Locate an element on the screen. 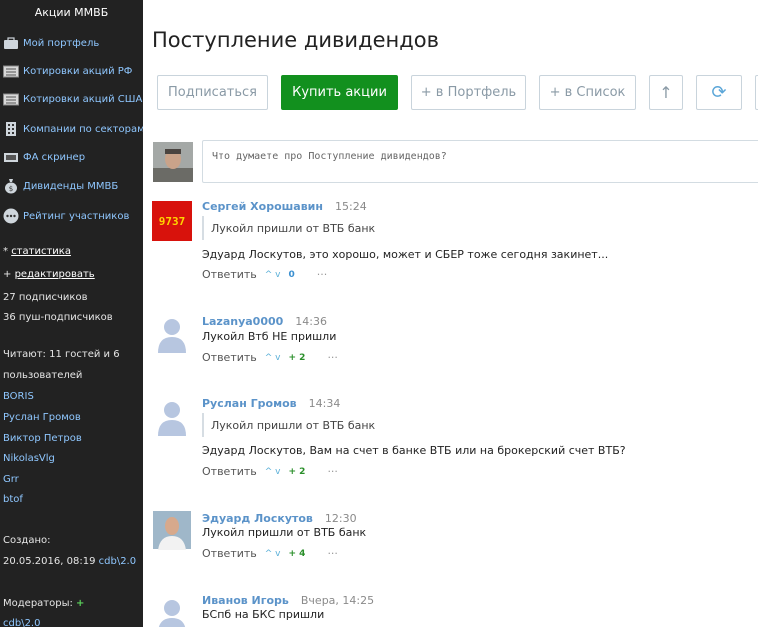 This screenshot has height=627, width=758. reader-link: NikolasVlg is located at coordinates (29, 458).